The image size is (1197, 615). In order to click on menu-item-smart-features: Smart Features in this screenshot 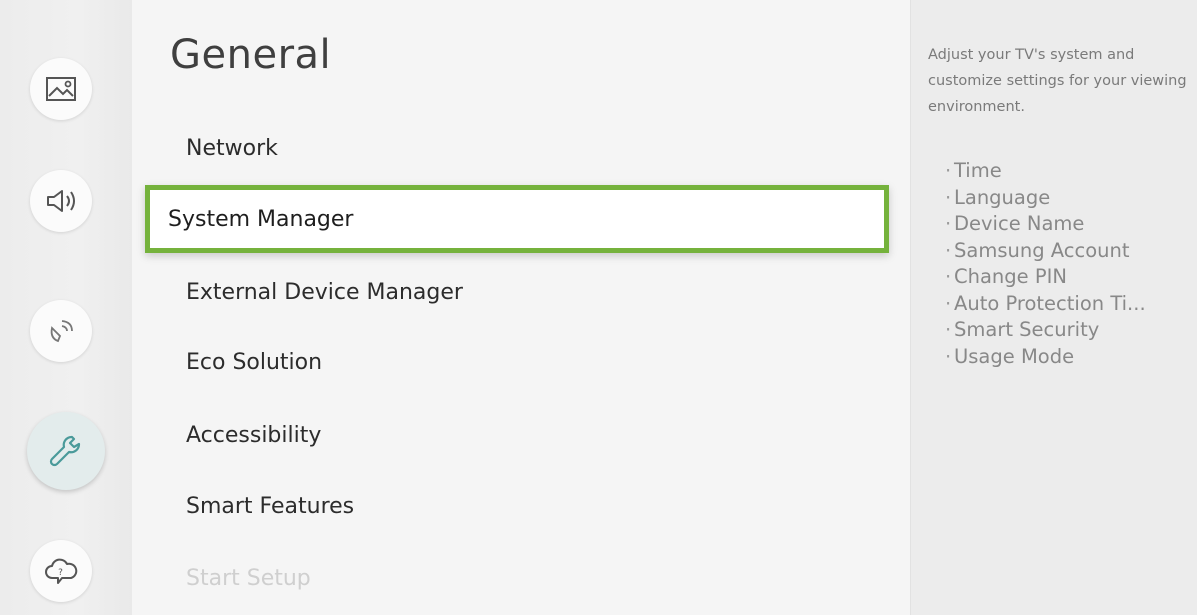, I will do `click(270, 506)`.